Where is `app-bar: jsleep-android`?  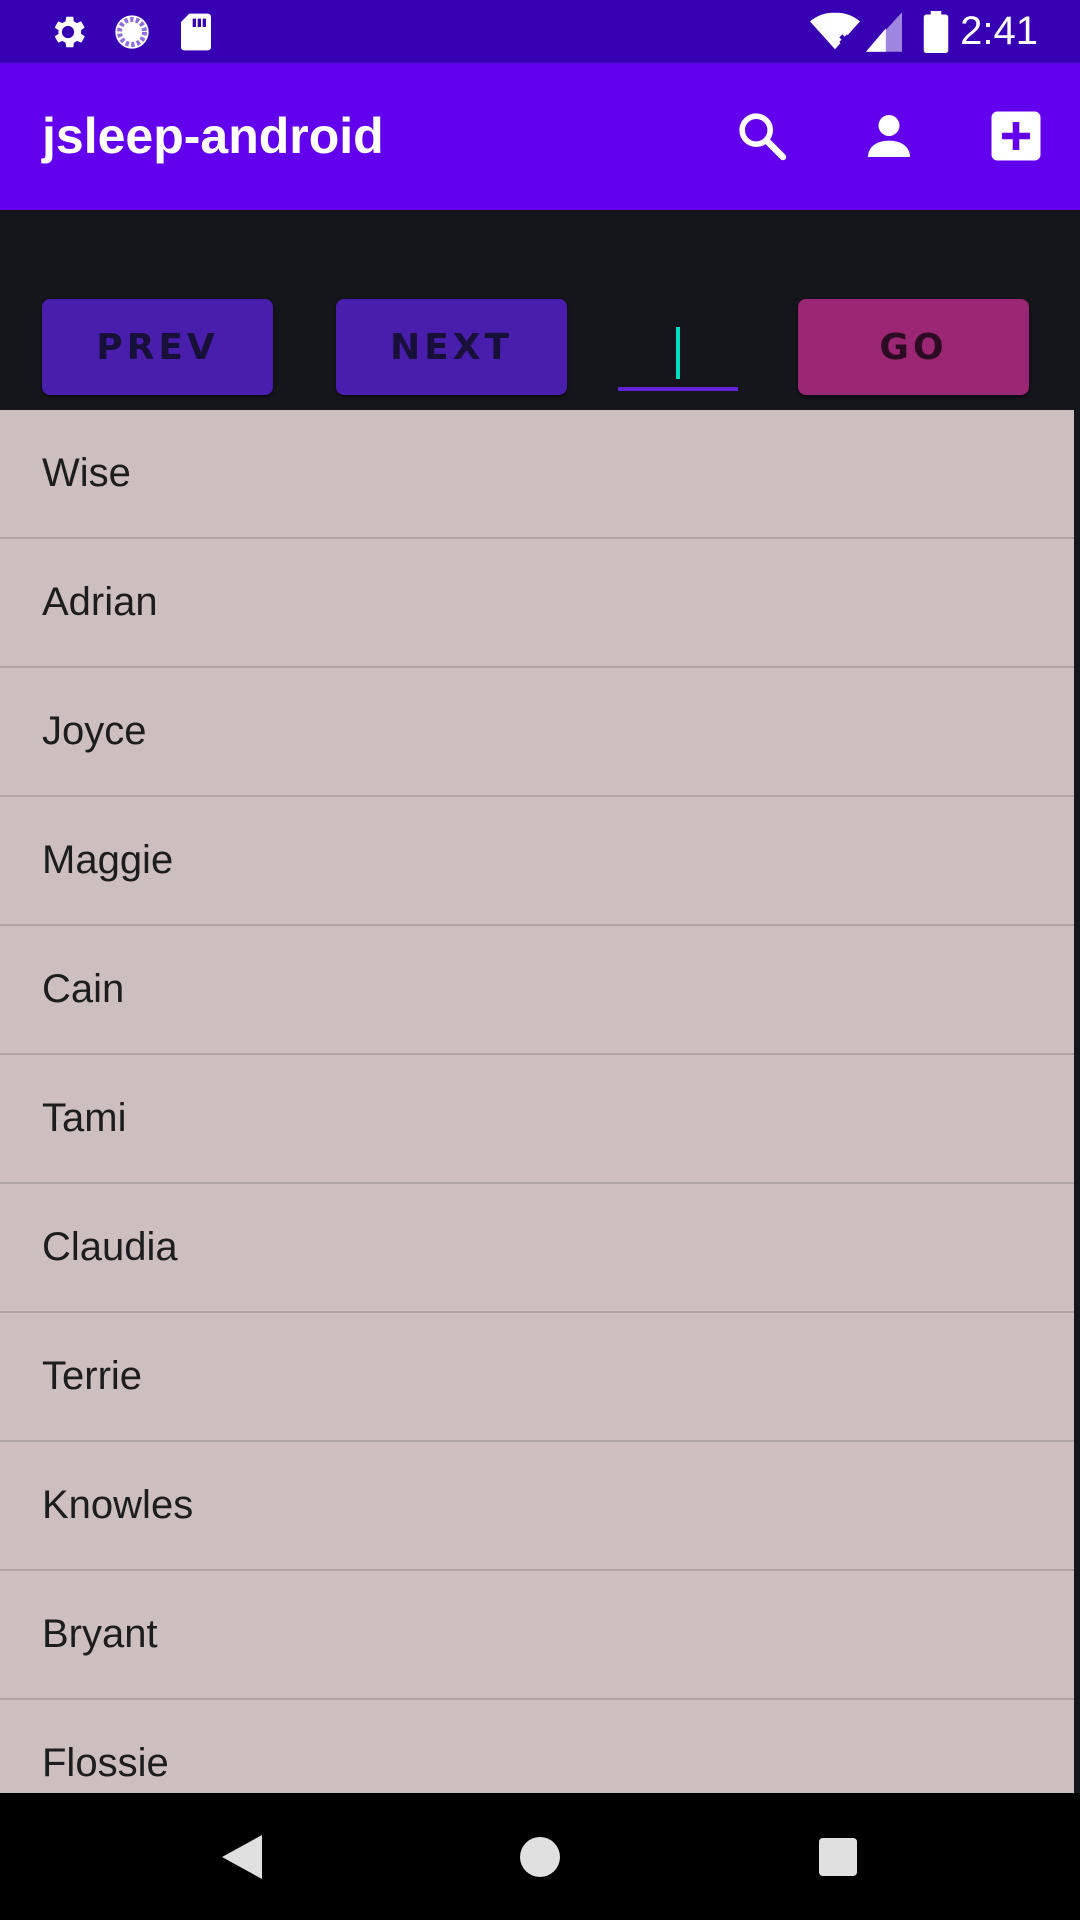
app-bar: jsleep-android is located at coordinates (540, 136).